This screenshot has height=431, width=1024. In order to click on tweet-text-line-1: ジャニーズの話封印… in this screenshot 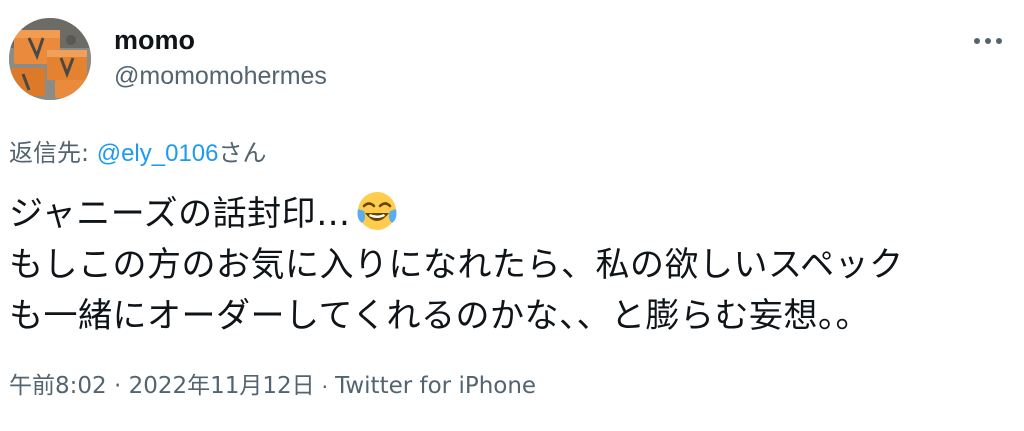, I will do `click(180, 214)`.